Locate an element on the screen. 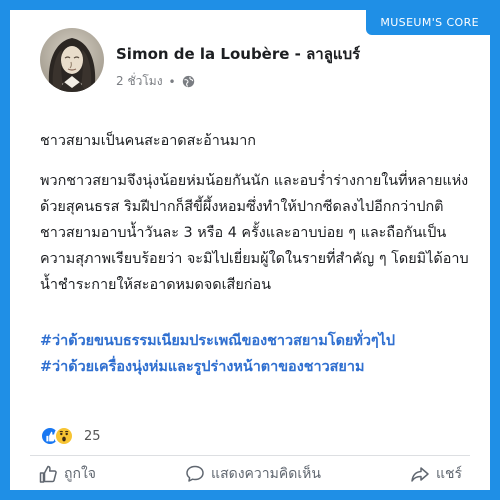 This screenshot has width=500, height=500. author-name: Simon de la Loubère - ลาลูแบร์ is located at coordinates (238, 54).